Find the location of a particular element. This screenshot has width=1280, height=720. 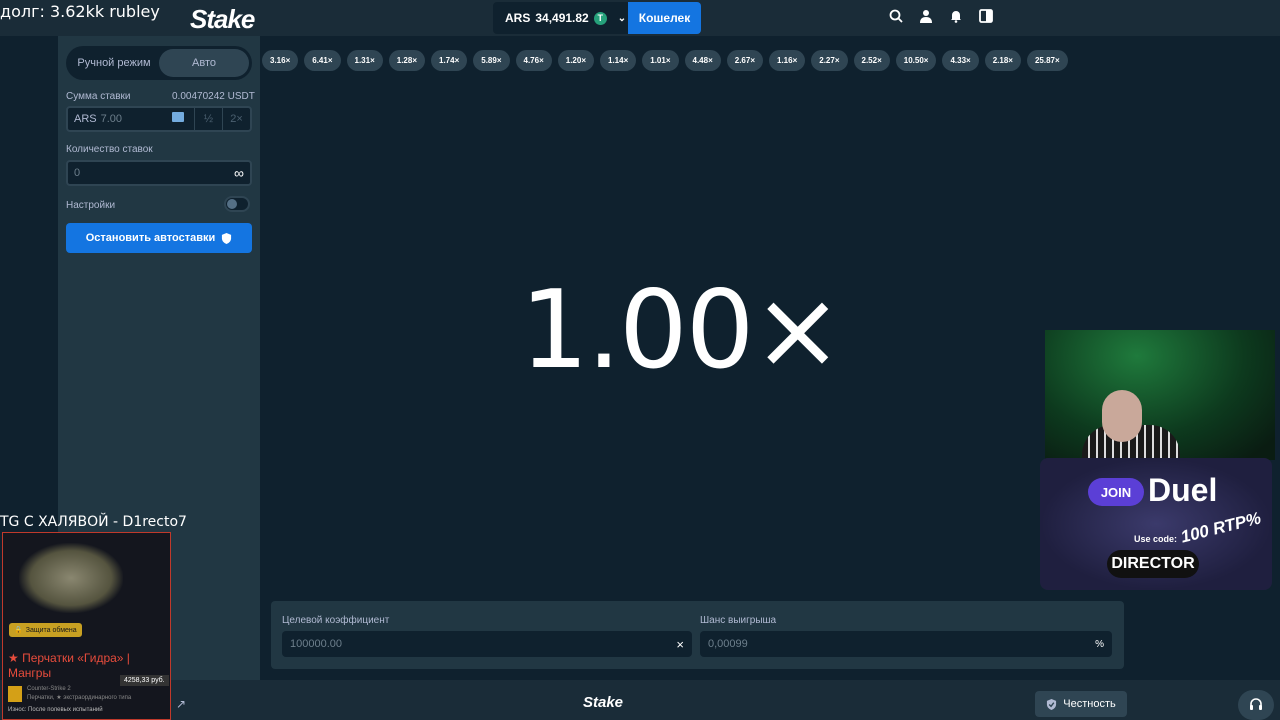

sidebar-toggle-icon is located at coordinates (986, 16).